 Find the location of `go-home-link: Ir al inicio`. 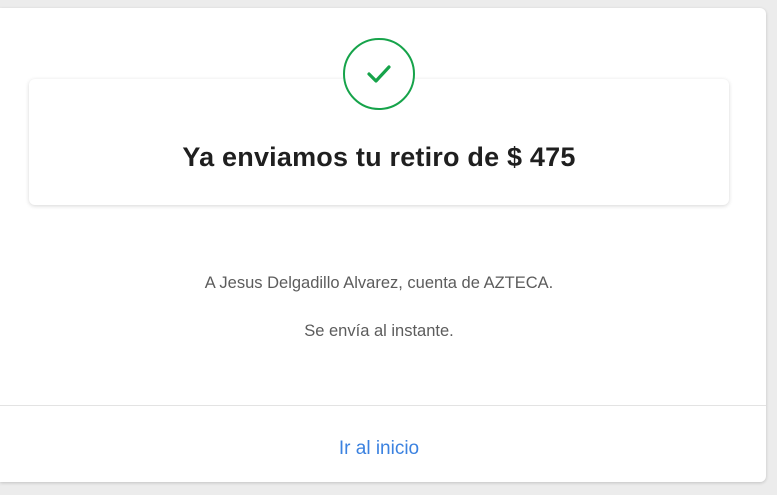

go-home-link: Ir al inicio is located at coordinates (379, 449).